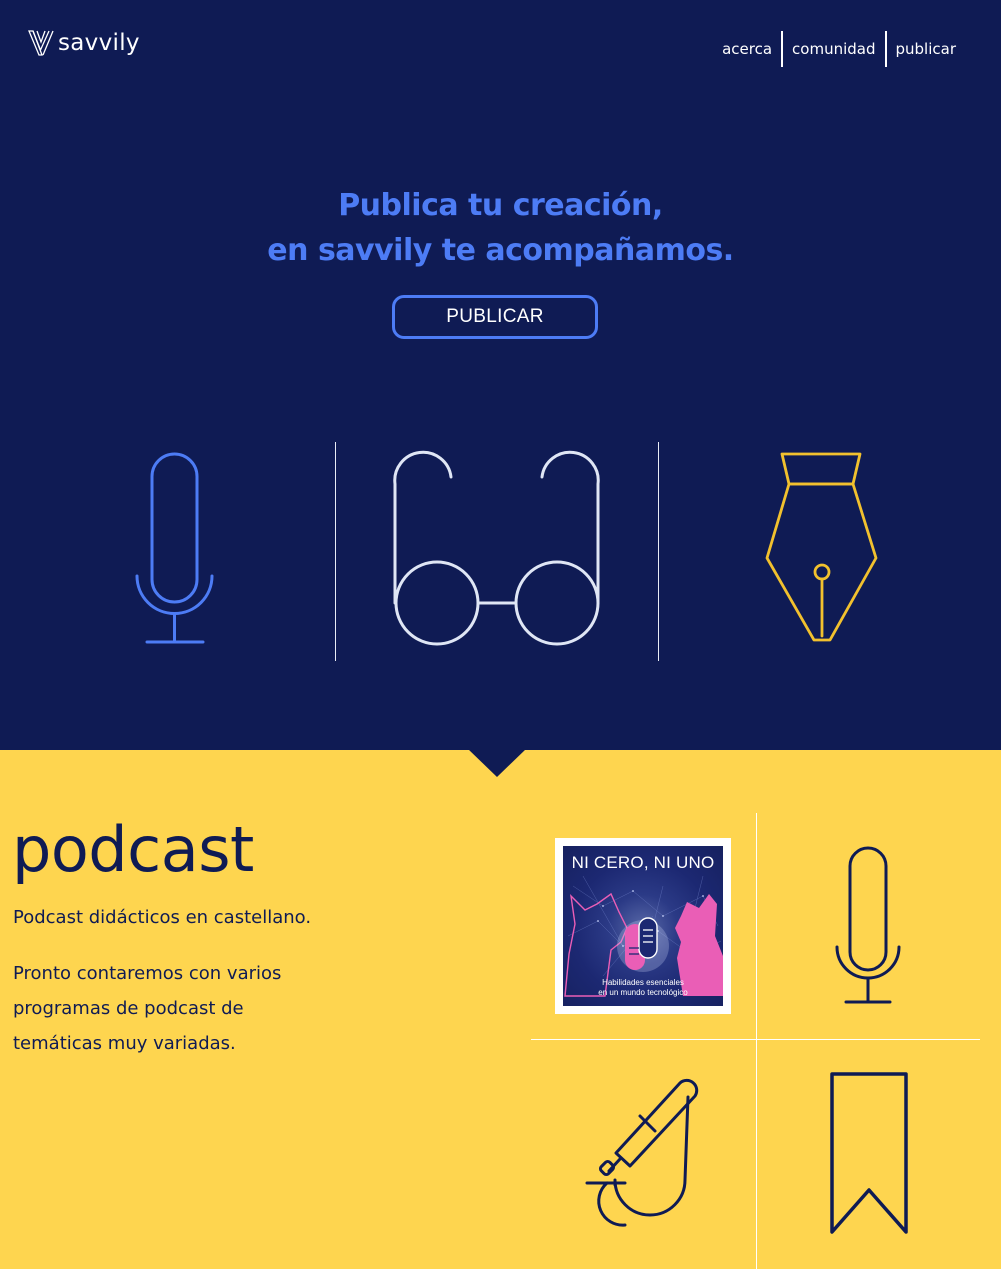 This screenshot has height=1269, width=1001. What do you see at coordinates (821, 547) in the screenshot?
I see `fountain-pen-icon` at bounding box center [821, 547].